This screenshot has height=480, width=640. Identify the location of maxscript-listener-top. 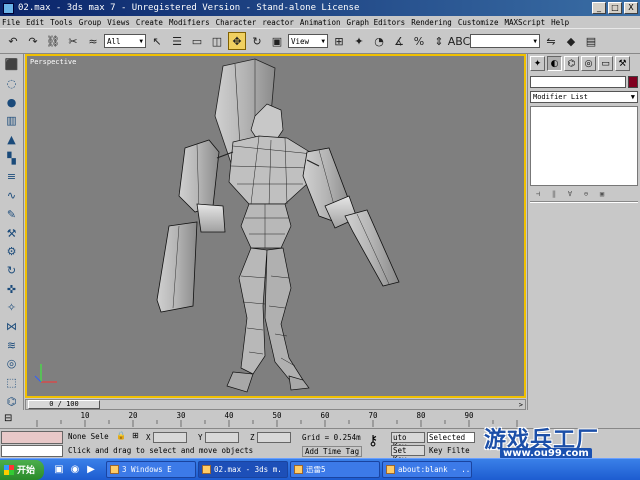
(32, 437).